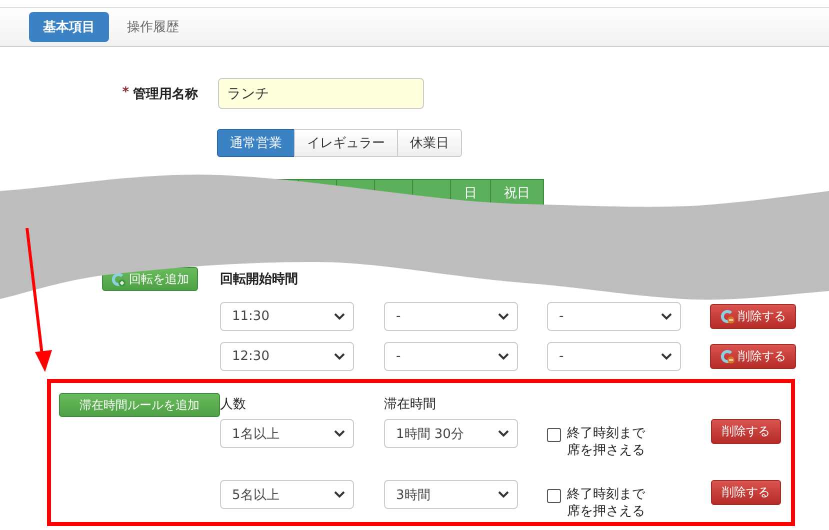 The image size is (829, 530). I want to click on segment-button: イレギュラー, so click(346, 143).